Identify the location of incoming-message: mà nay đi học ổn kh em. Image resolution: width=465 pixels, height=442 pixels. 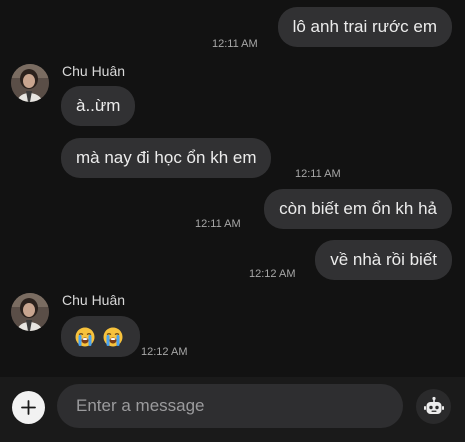
(166, 158).